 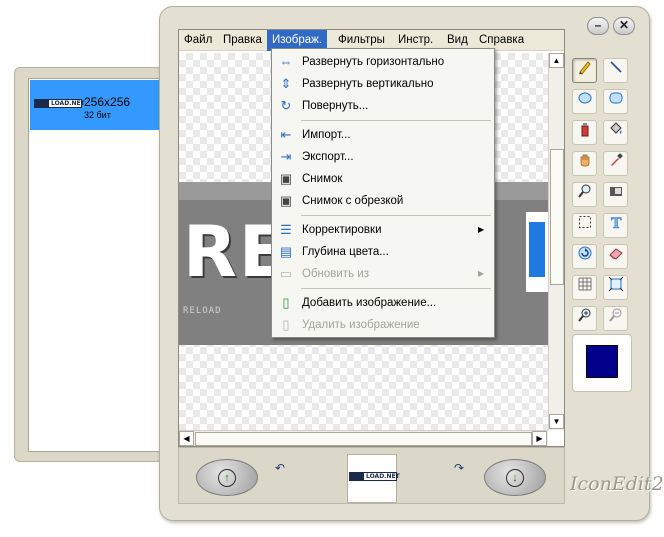 What do you see at coordinates (615, 318) in the screenshot?
I see `zoom-out-icon` at bounding box center [615, 318].